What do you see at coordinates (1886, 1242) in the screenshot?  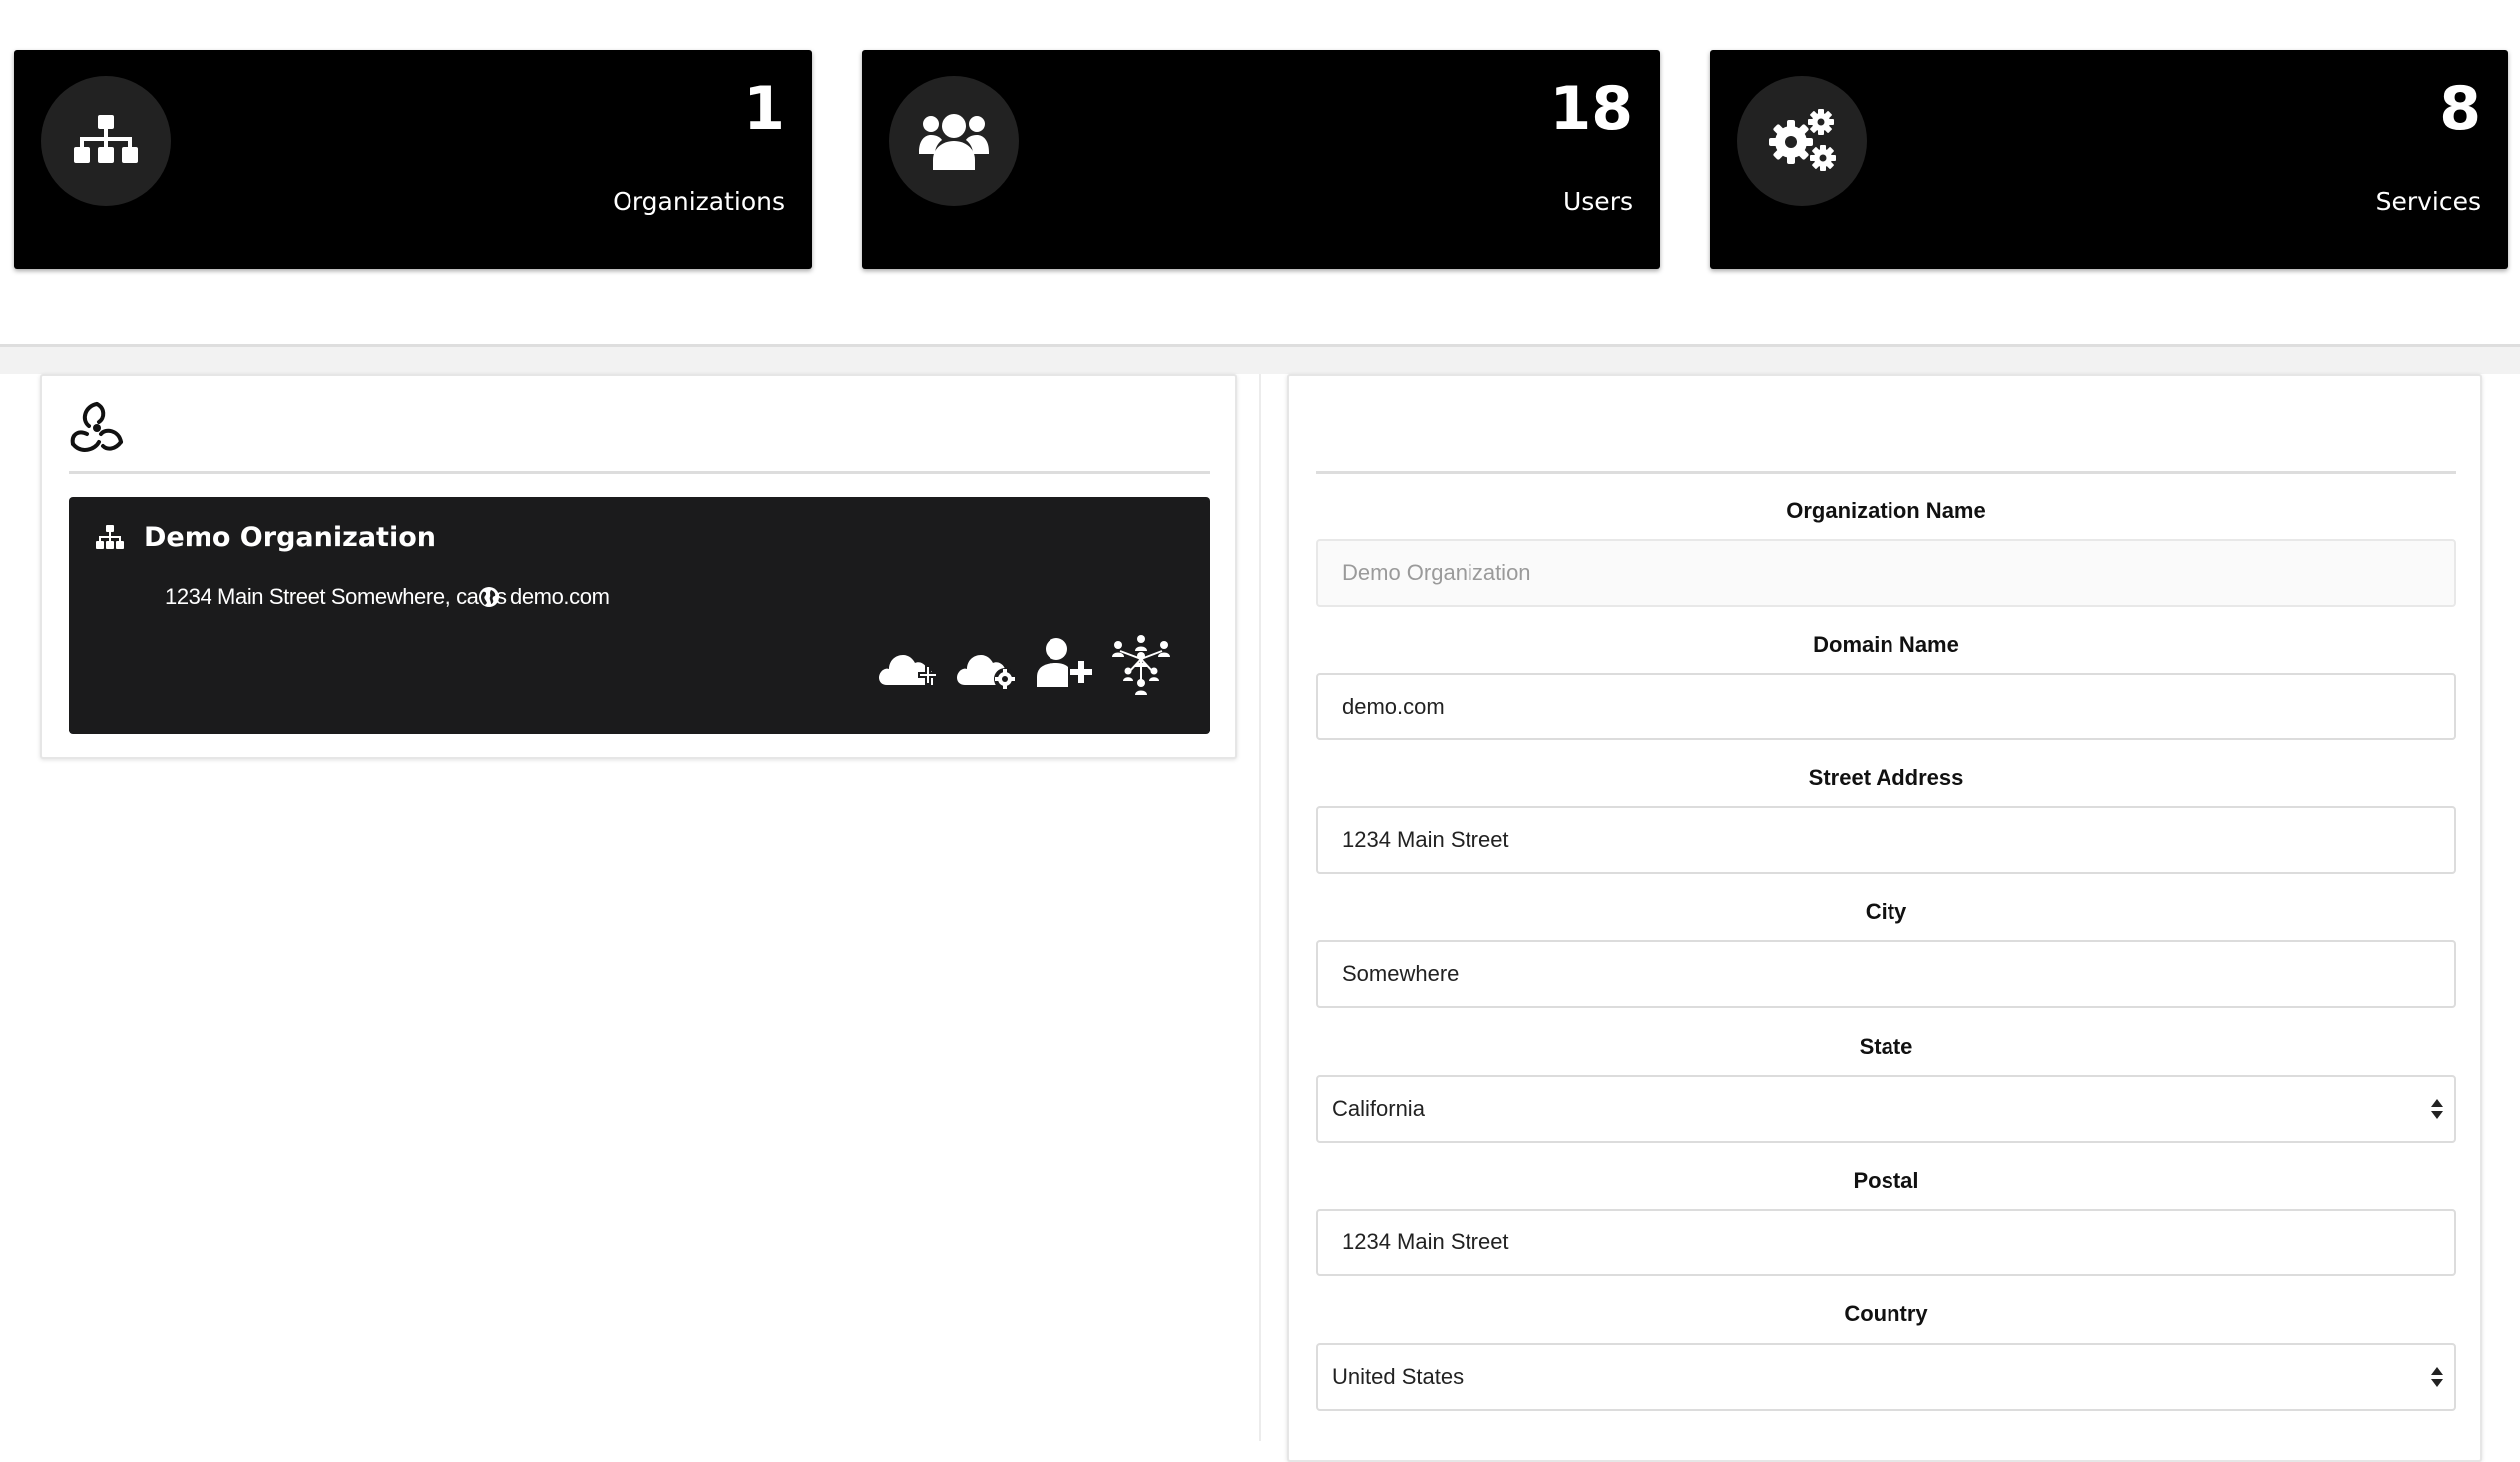 I see `postal-field` at bounding box center [1886, 1242].